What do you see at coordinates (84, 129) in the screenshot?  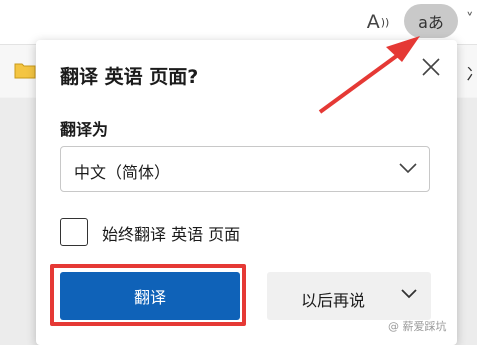 I see `translate-to-label: 翻译为` at bounding box center [84, 129].